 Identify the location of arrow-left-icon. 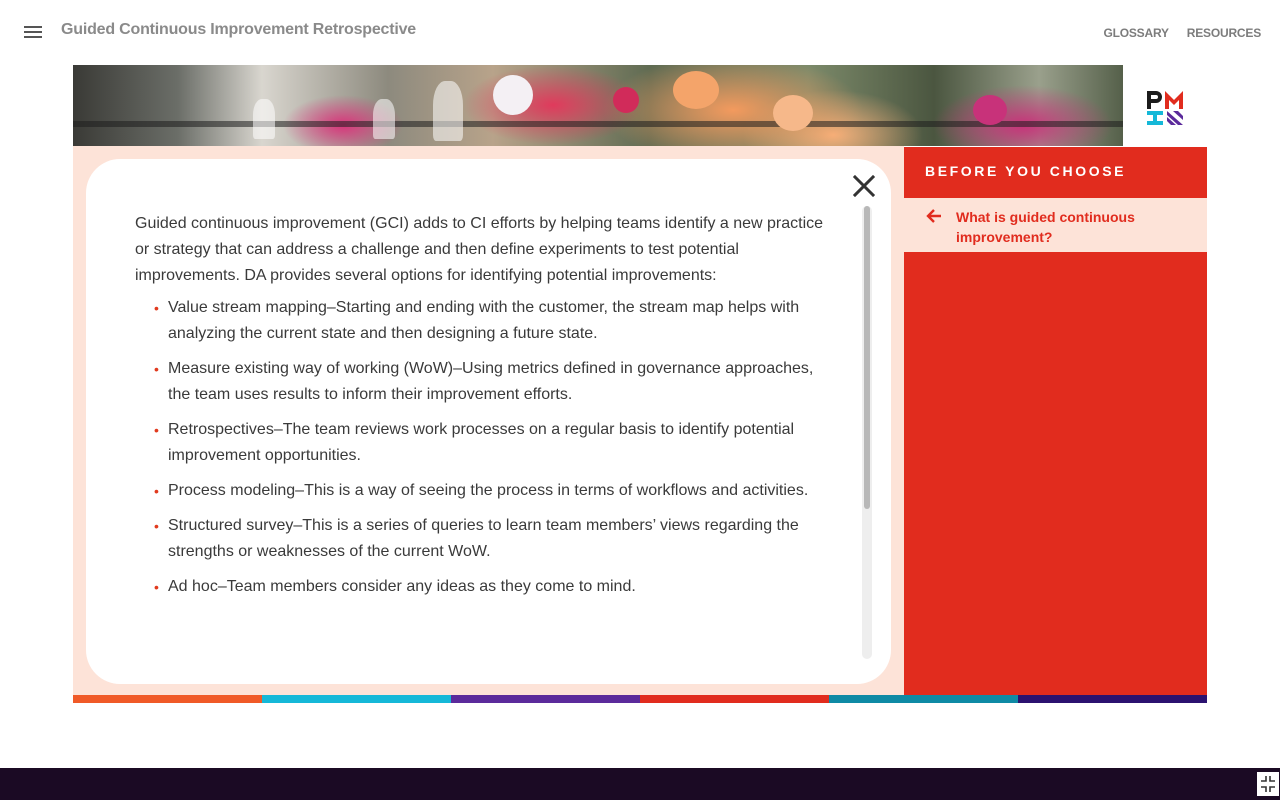
(933, 216).